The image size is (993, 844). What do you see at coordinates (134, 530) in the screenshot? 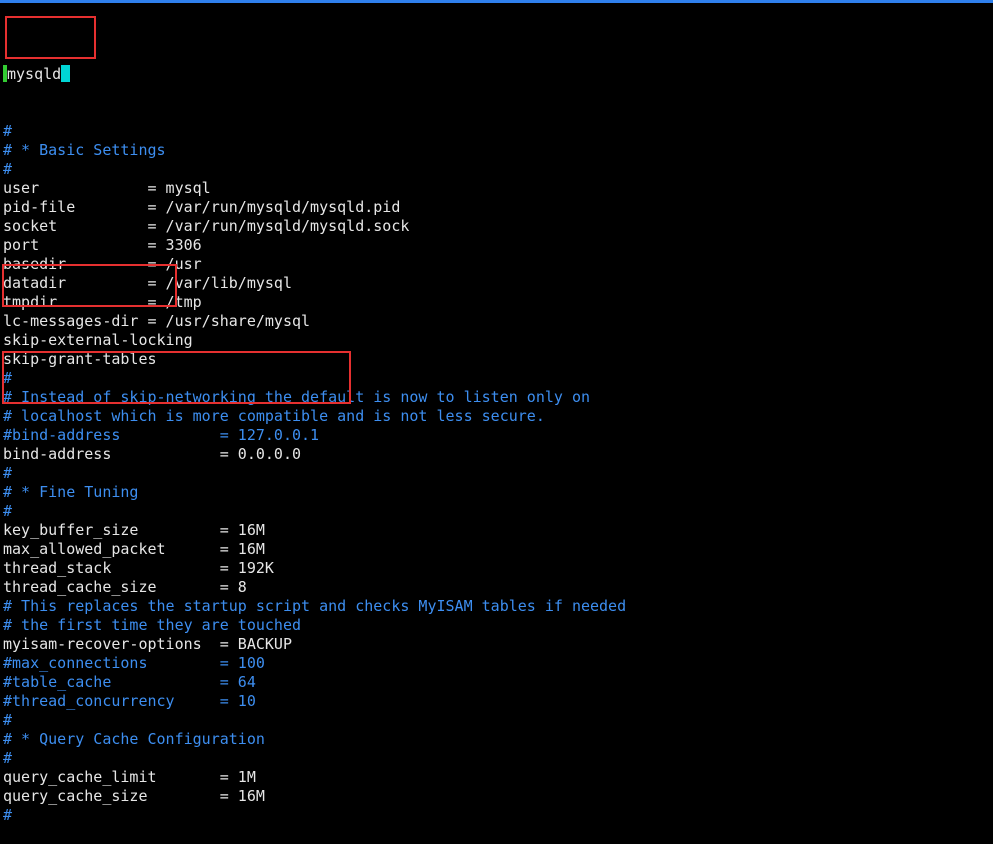
I see `config-line: key_buffer_size = 16M` at bounding box center [134, 530].